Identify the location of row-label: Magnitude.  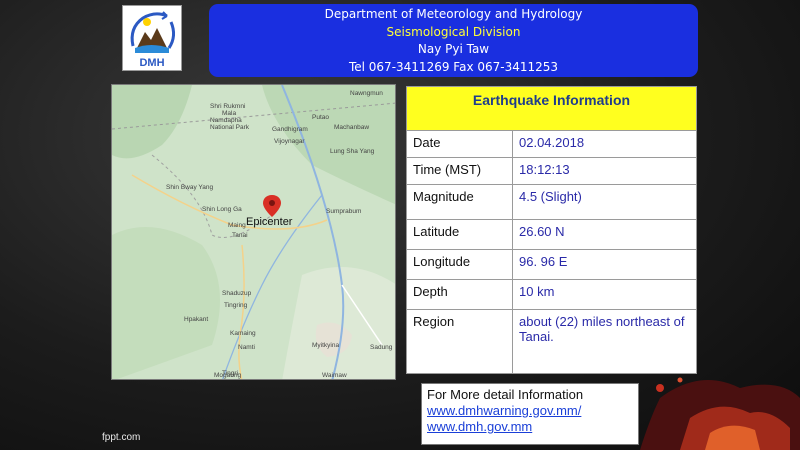
(459, 202).